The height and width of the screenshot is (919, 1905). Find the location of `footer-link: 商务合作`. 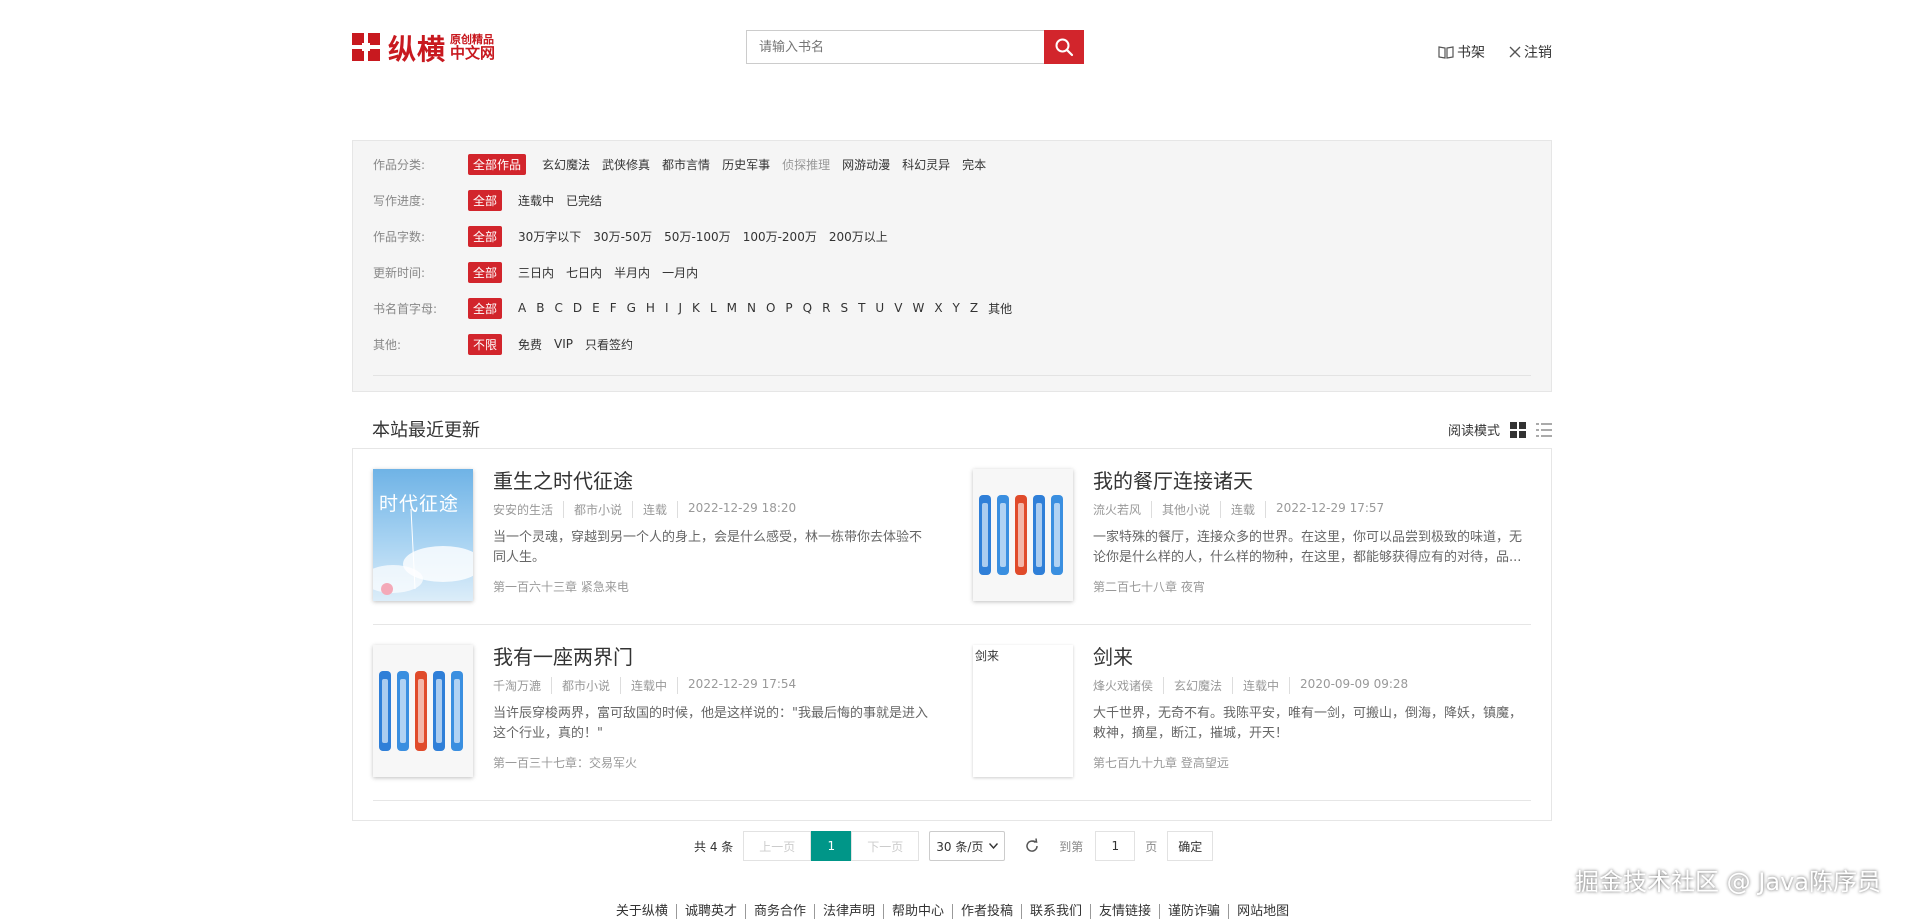

footer-link: 商务合作 is located at coordinates (780, 911).